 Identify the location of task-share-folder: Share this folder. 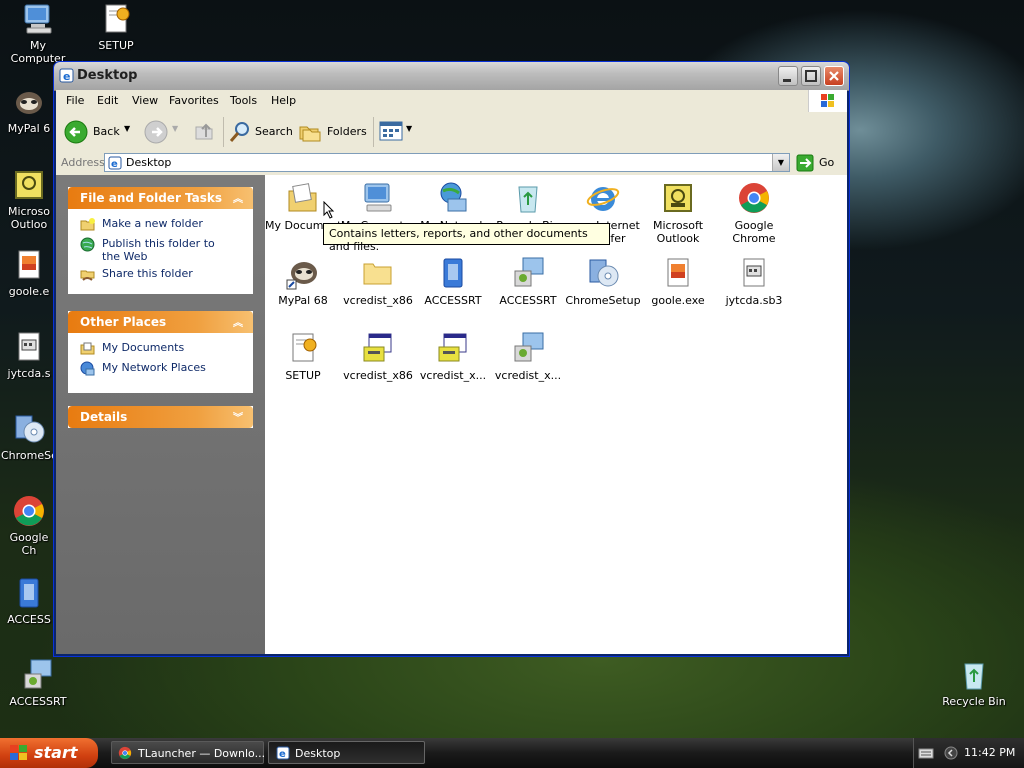
(160, 275).